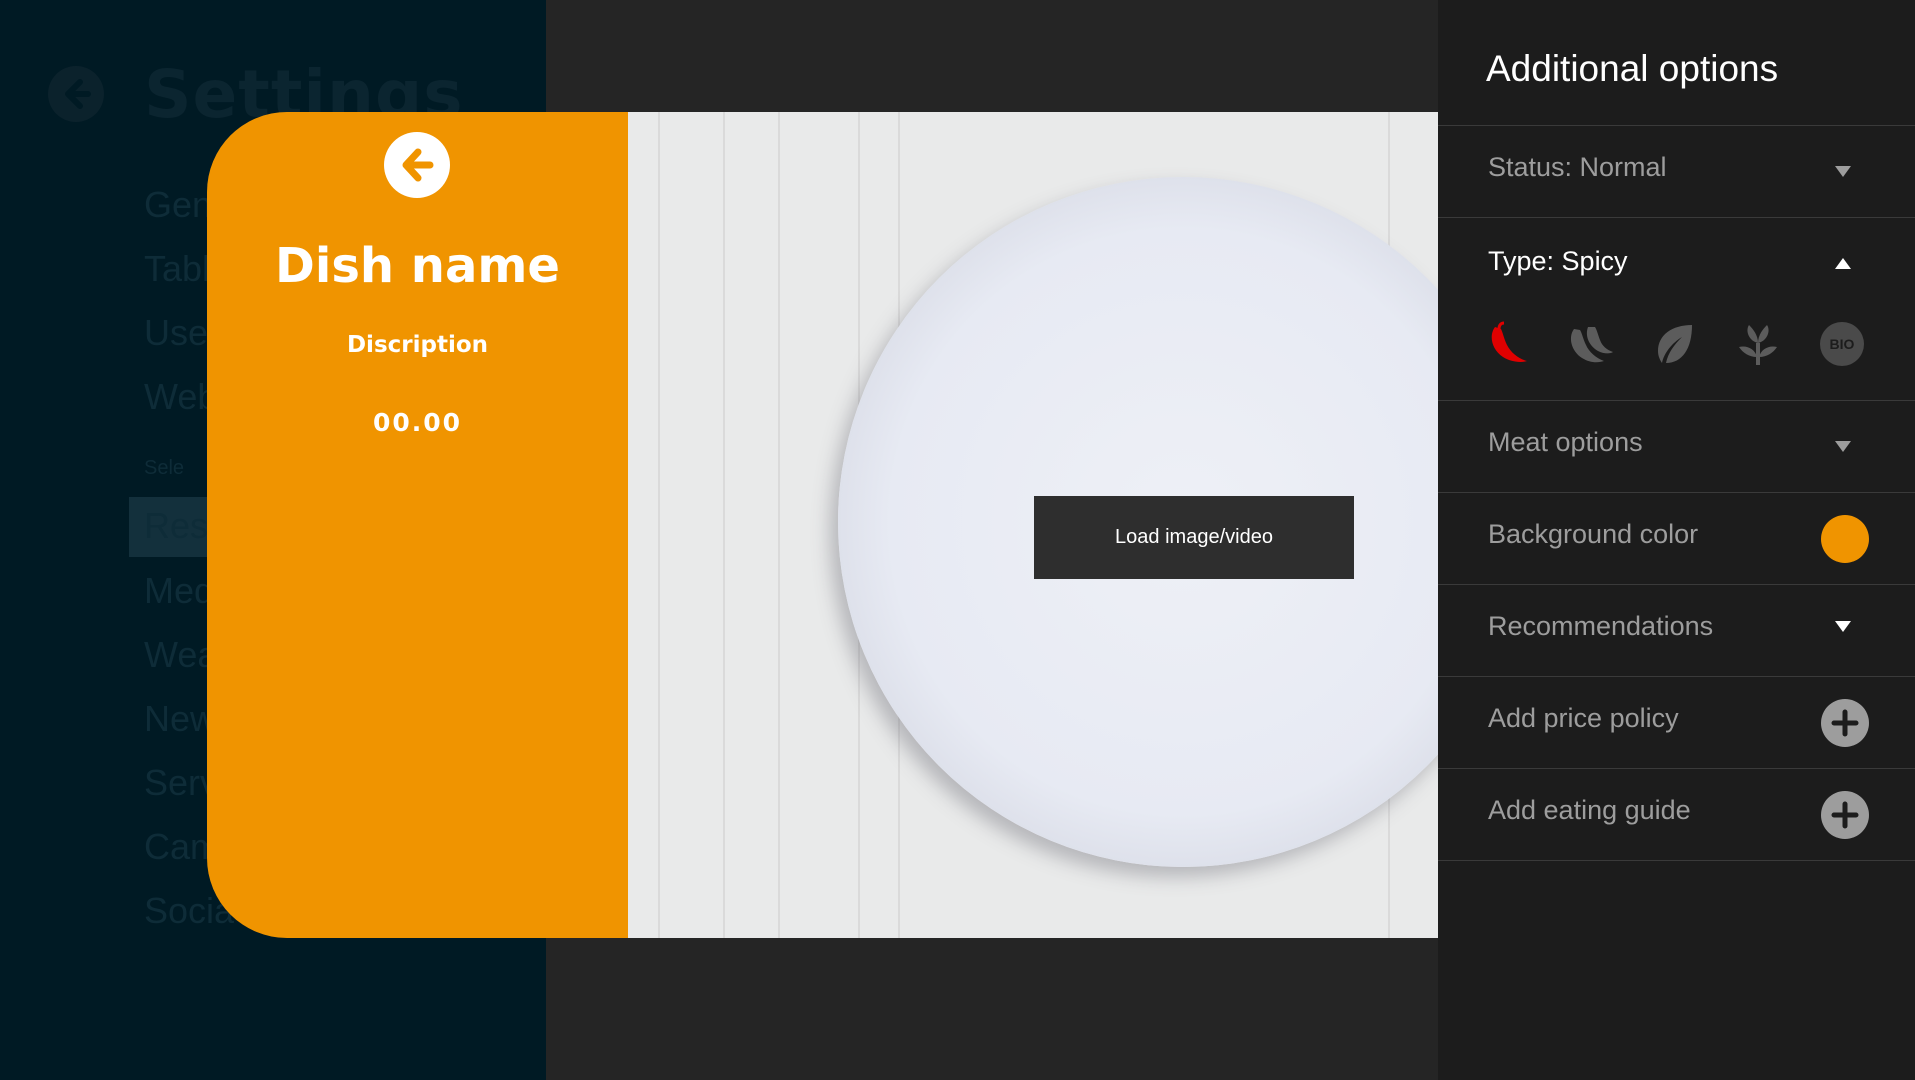 Image resolution: width=1915 pixels, height=1080 pixels. Describe the element at coordinates (1676, 860) in the screenshot. I see `divider` at that location.